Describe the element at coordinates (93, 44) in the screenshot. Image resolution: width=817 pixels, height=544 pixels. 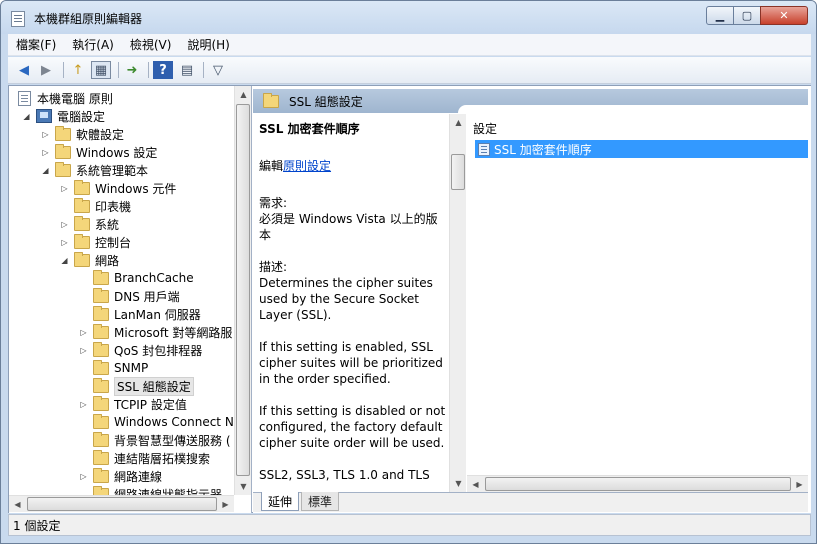
I see `menu-action: 執行(A)` at that location.